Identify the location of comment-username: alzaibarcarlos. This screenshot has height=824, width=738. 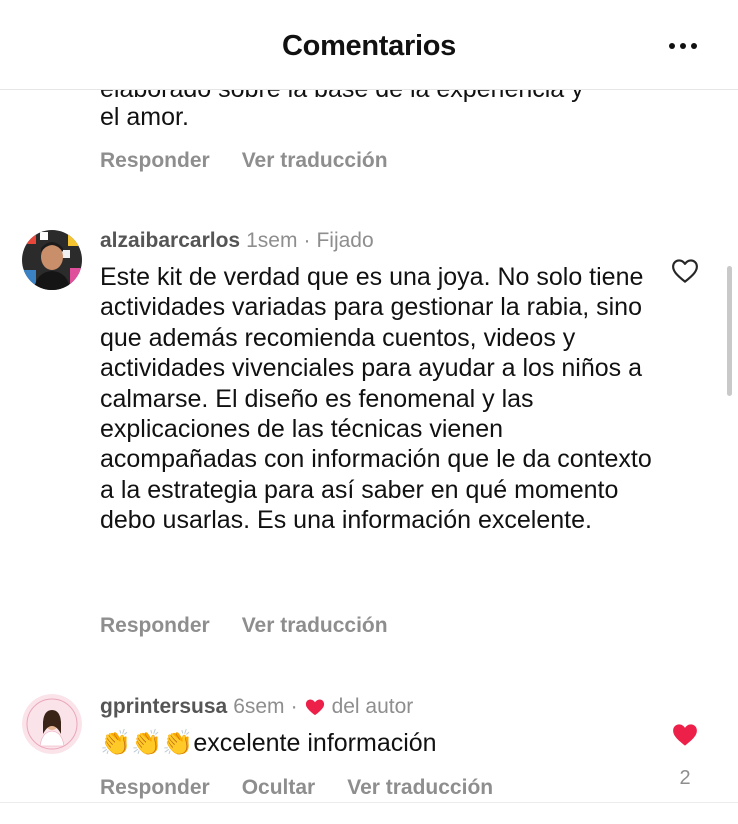
(170, 241).